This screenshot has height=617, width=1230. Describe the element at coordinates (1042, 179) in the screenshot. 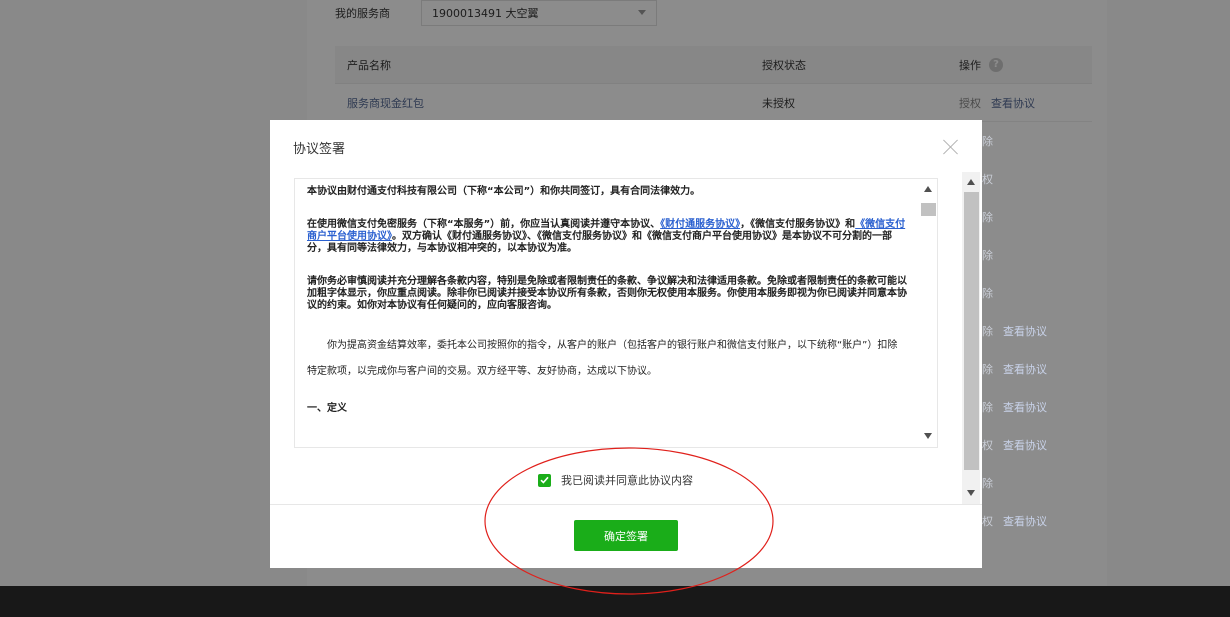

I see `side-op-row: 权` at that location.